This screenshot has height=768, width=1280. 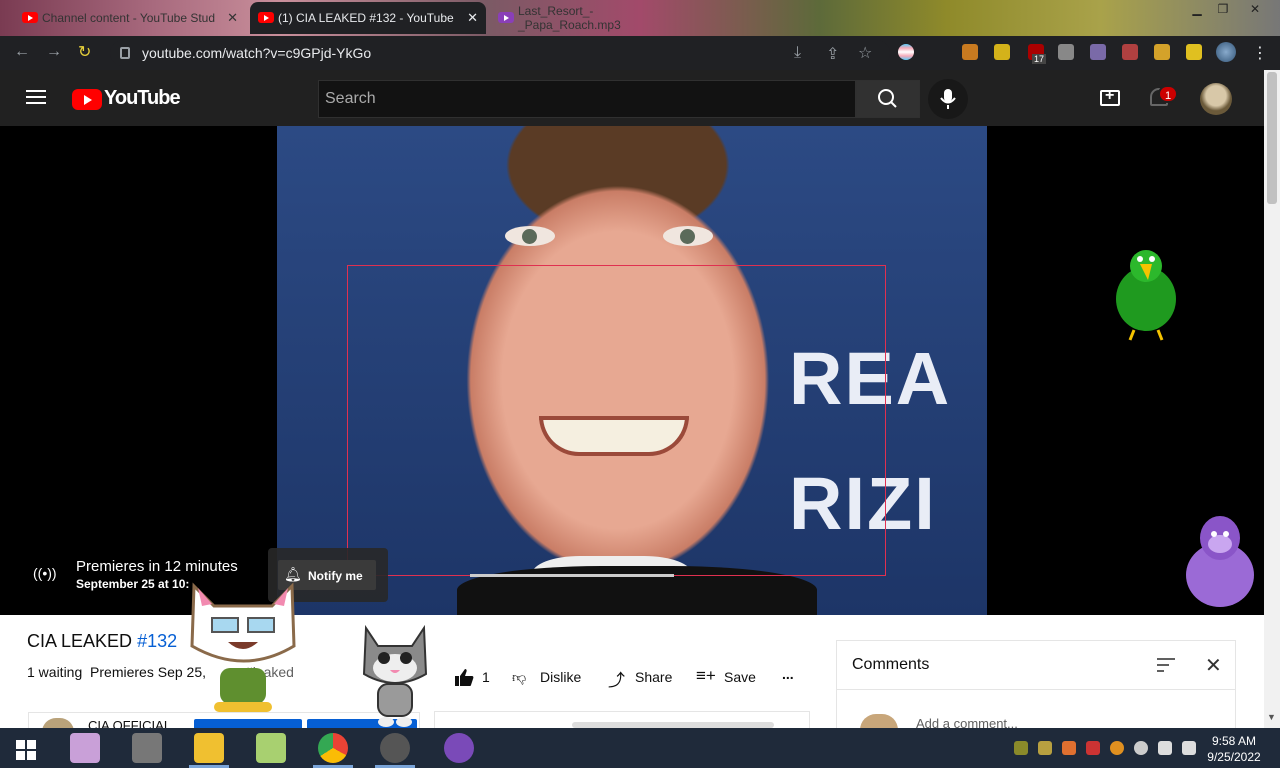 I want to click on taskbar-bonzi-icon, so click(x=459, y=748).